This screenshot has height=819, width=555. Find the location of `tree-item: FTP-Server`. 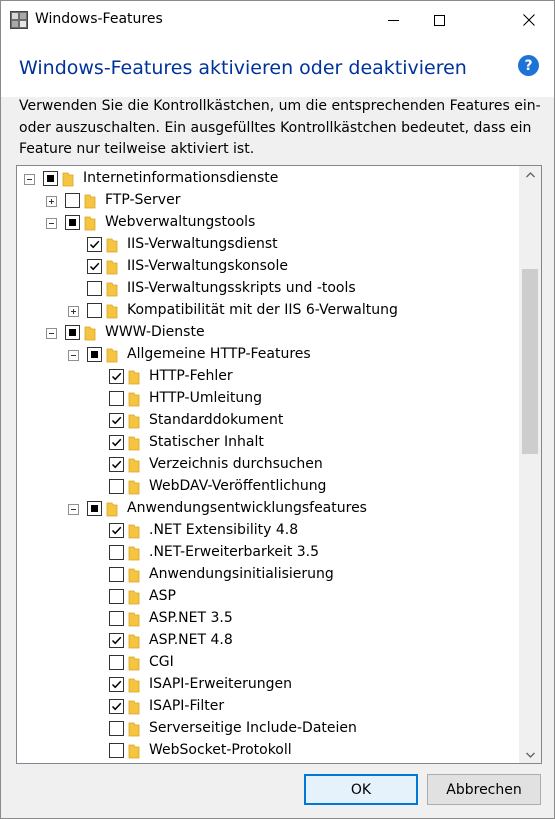

tree-item: FTP-Server is located at coordinates (267, 201).